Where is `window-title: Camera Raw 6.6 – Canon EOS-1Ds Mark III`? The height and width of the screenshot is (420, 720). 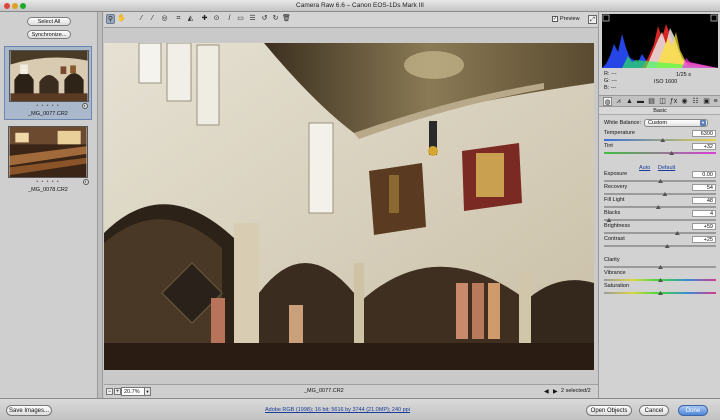
window-title: Camera Raw 6.6 – Canon EOS-1Ds Mark III is located at coordinates (360, 5).